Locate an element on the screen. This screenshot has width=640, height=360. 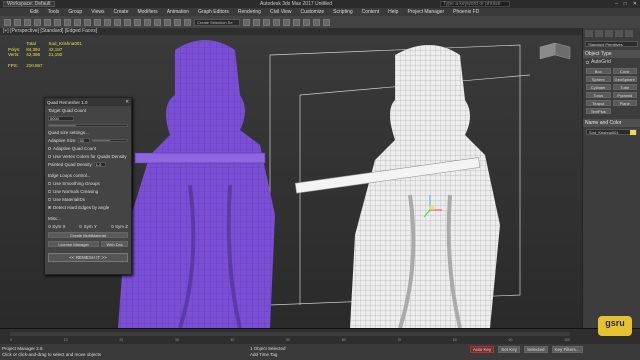
adaptive-size-field: 50 is located at coordinates (83, 140).